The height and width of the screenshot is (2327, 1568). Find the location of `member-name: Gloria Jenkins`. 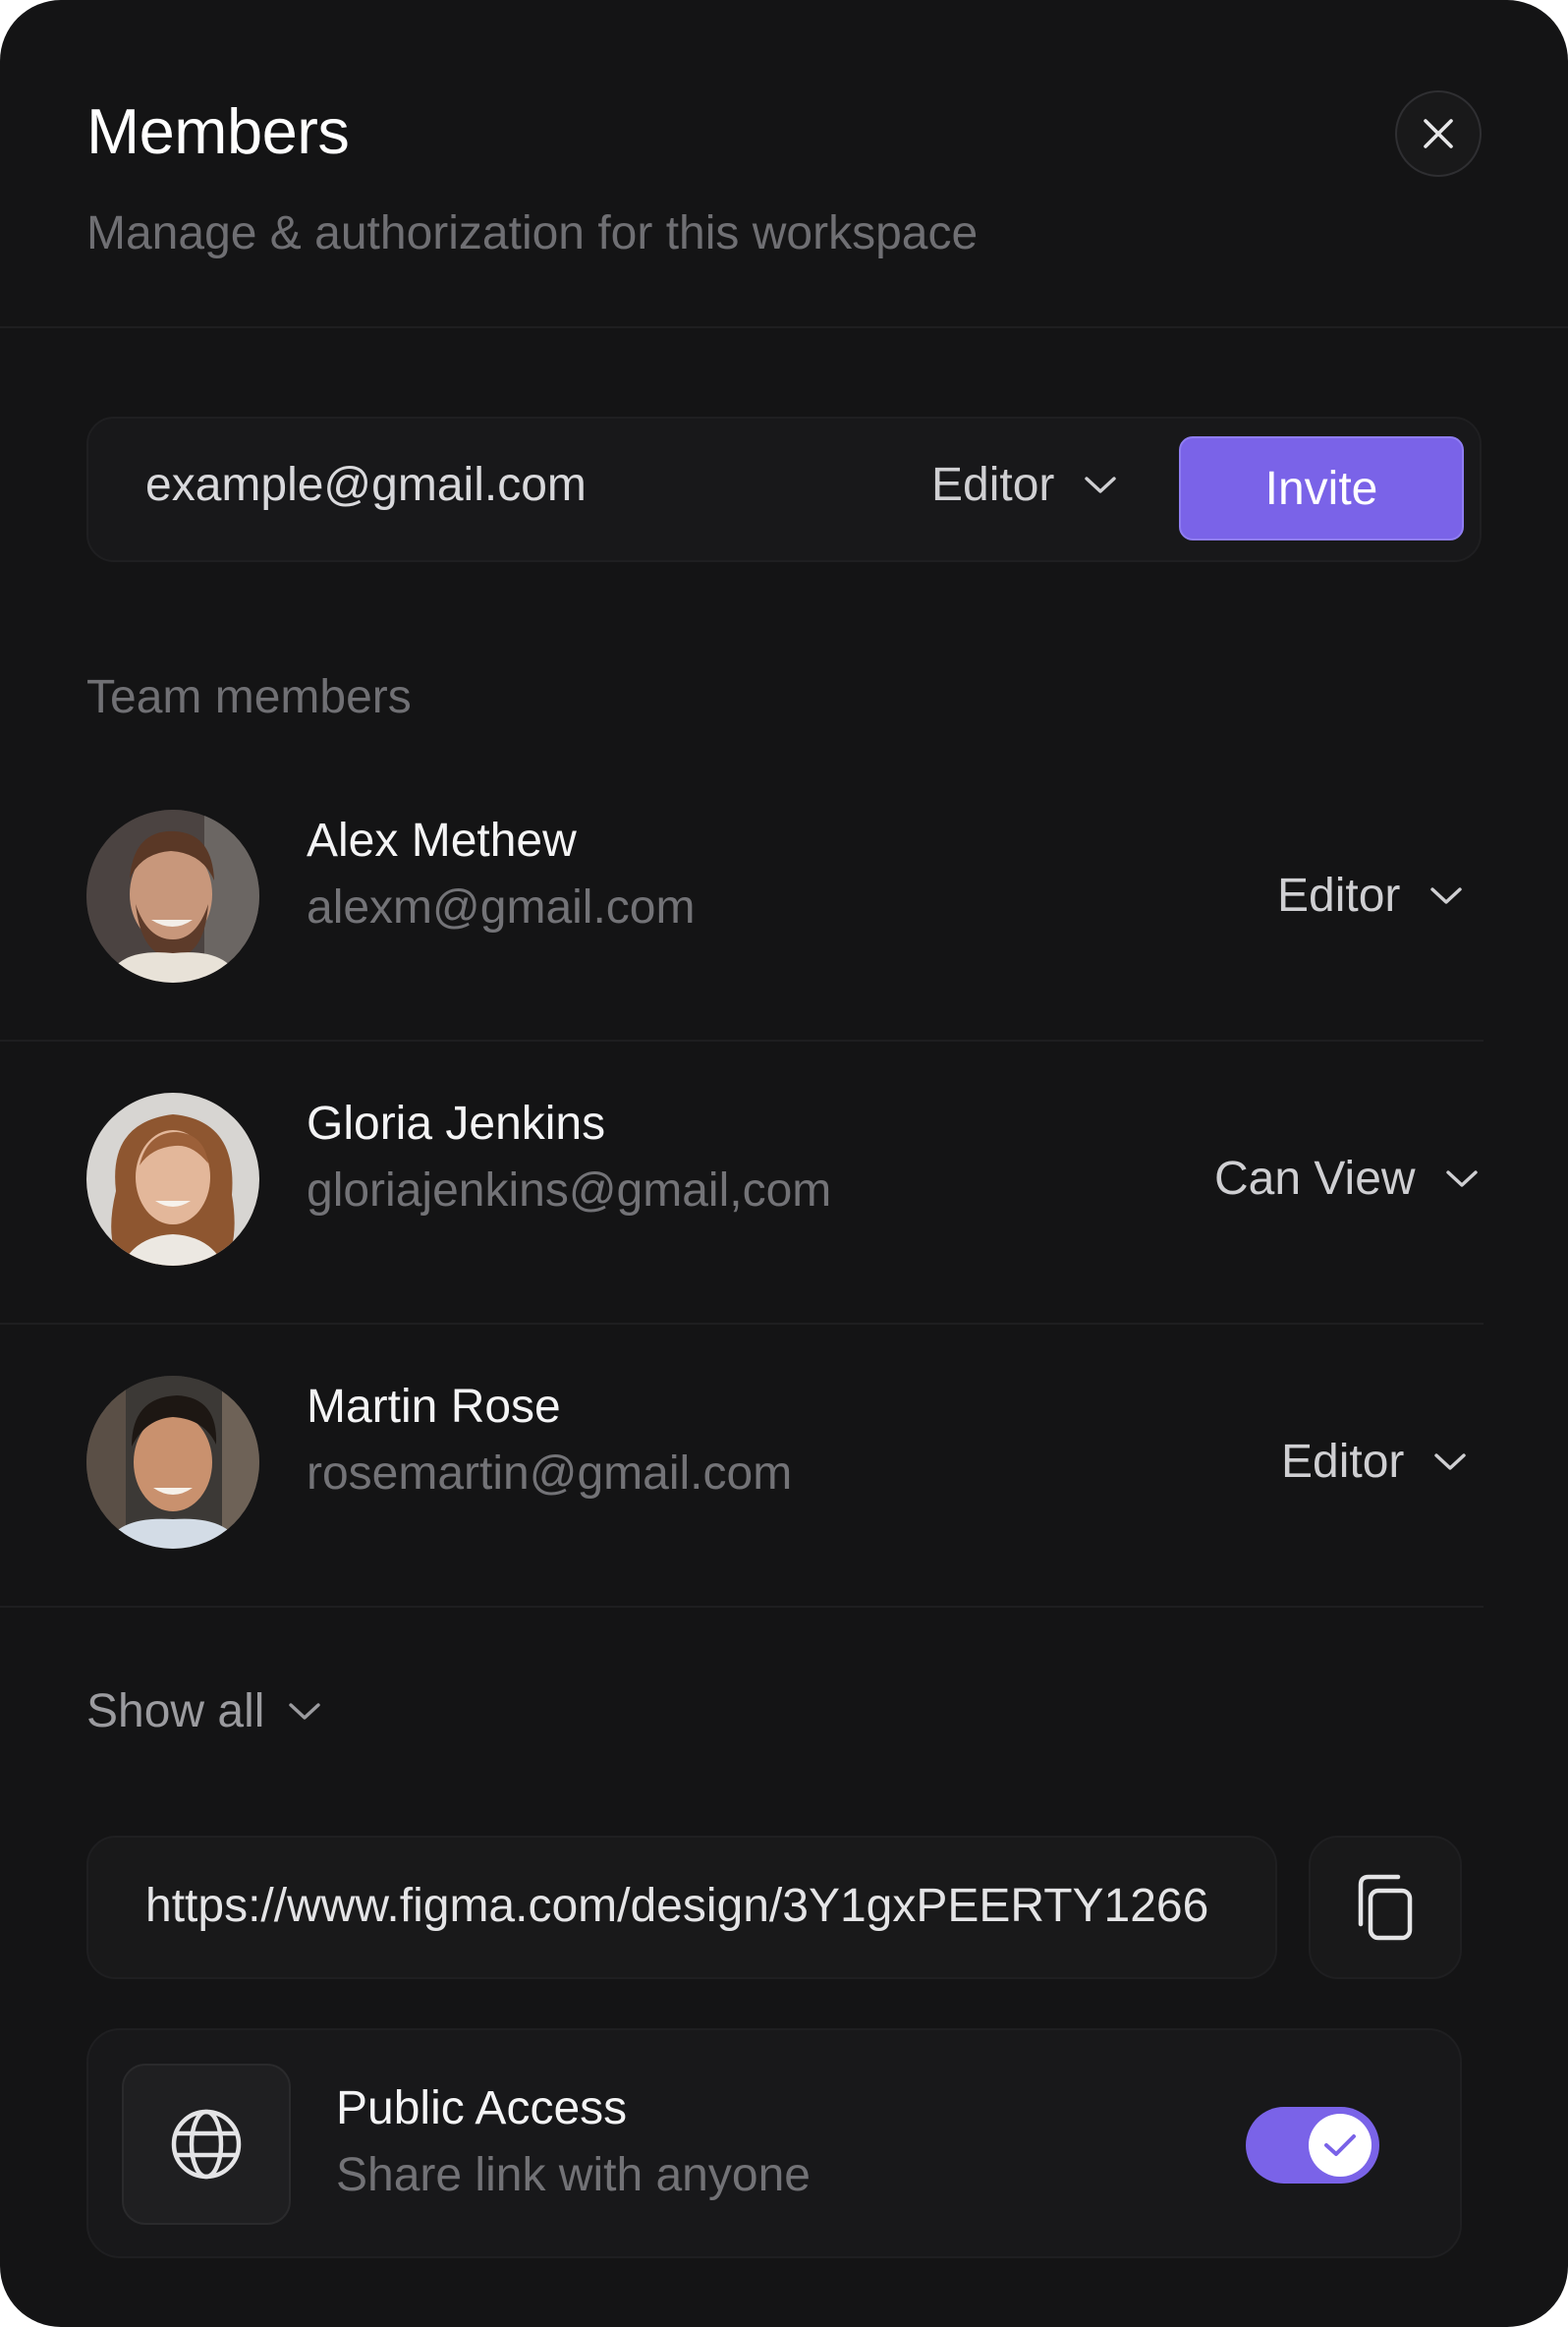

member-name: Gloria Jenkins is located at coordinates (456, 1124).